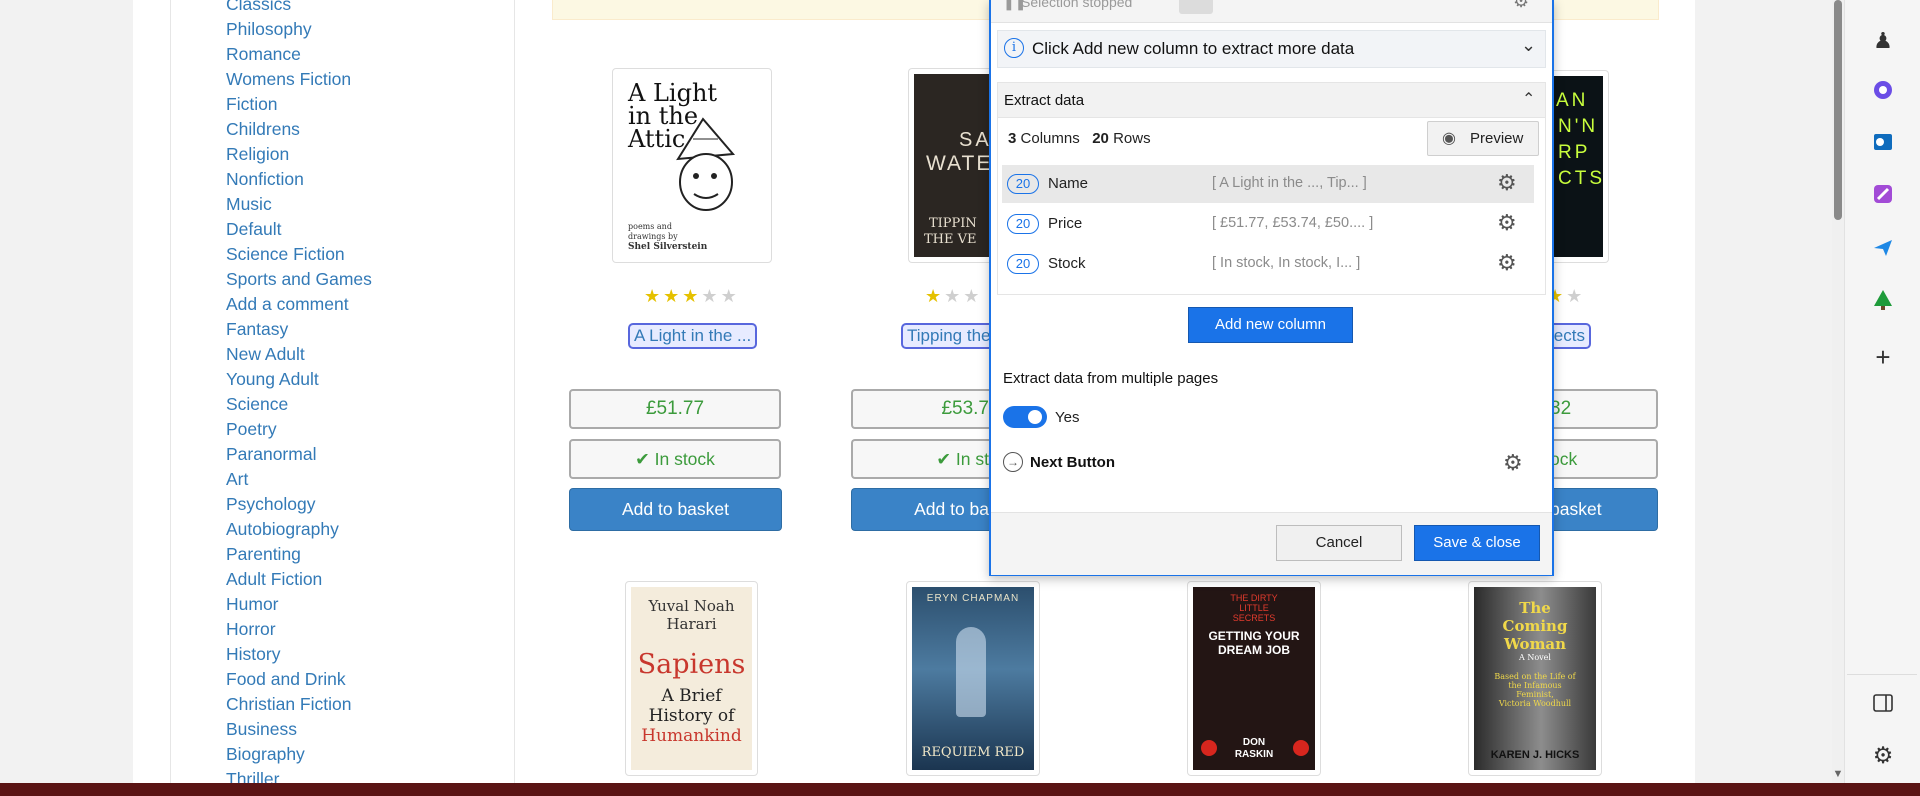  Describe the element at coordinates (1883, 91) in the screenshot. I see `copilot-icon` at that location.